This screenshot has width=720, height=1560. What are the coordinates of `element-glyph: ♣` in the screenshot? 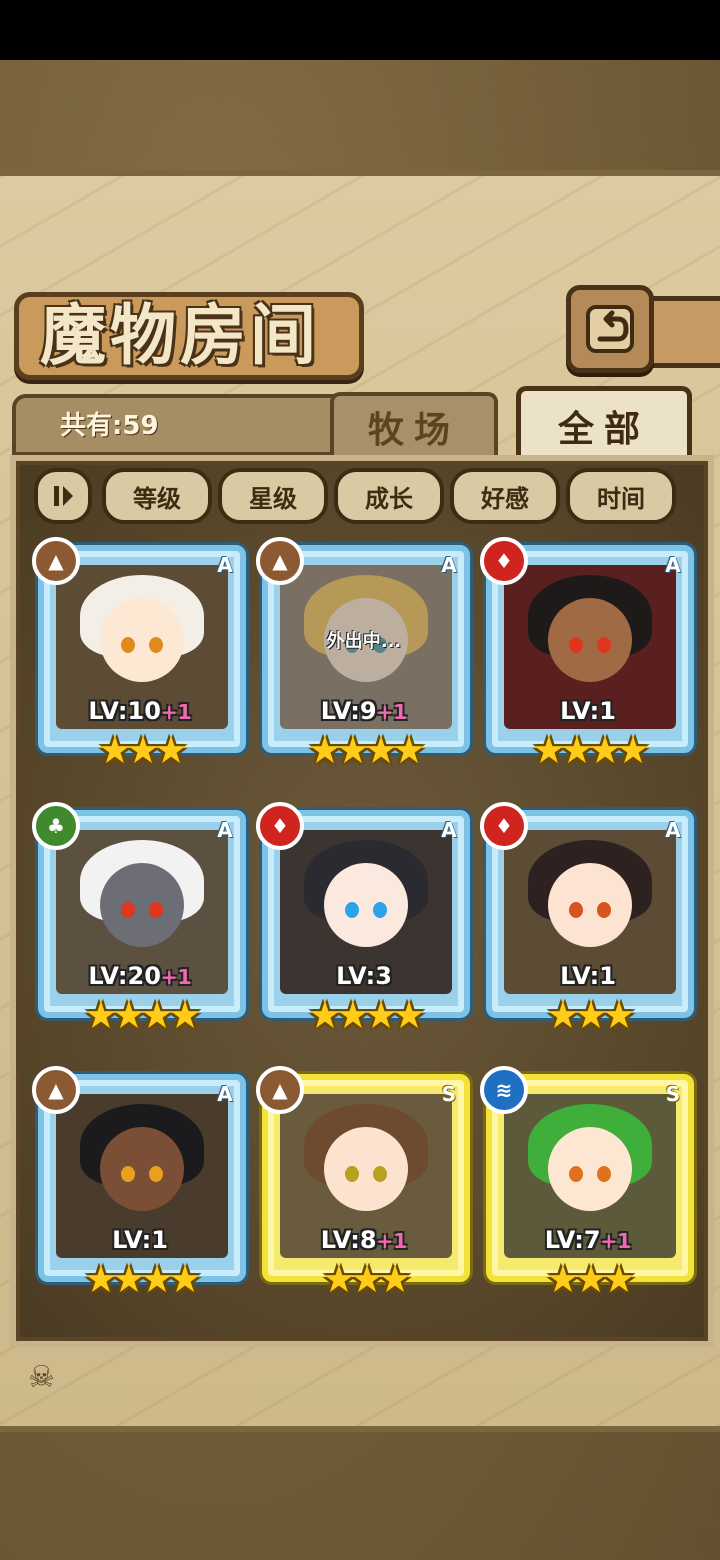 It's located at (56, 826).